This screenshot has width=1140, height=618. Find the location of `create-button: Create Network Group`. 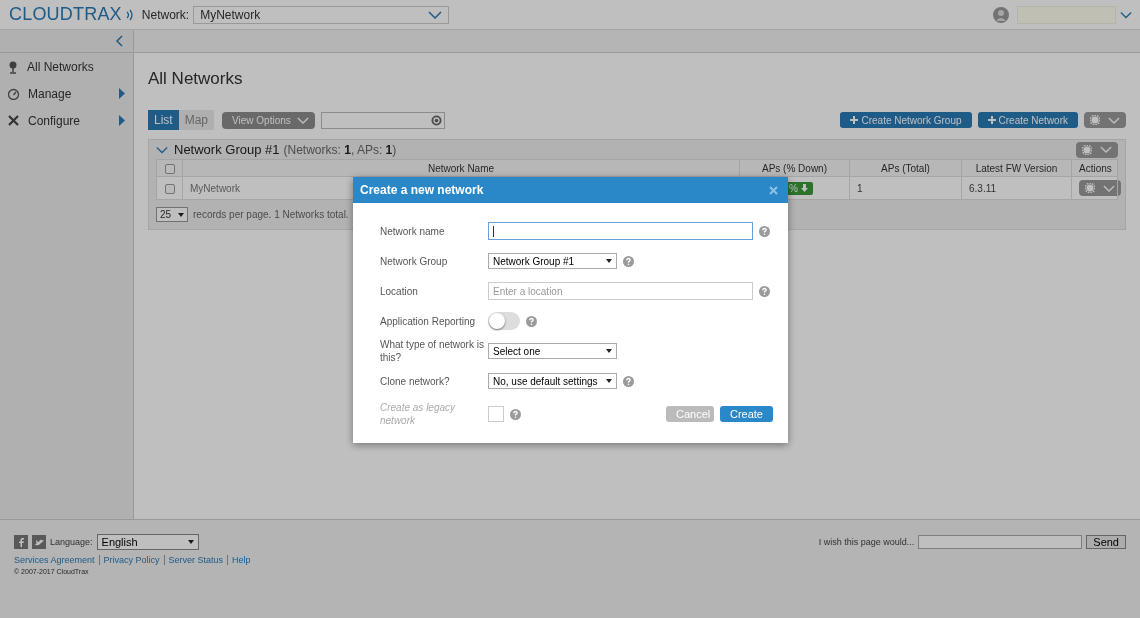

create-button: Create Network Group is located at coordinates (906, 120).